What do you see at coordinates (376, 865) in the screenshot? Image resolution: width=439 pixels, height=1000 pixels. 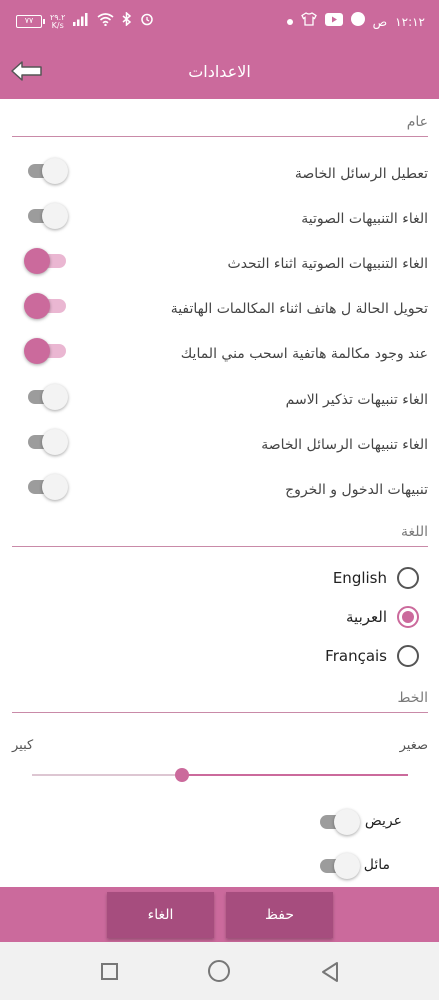 I see `italic-label: مائل` at bounding box center [376, 865].